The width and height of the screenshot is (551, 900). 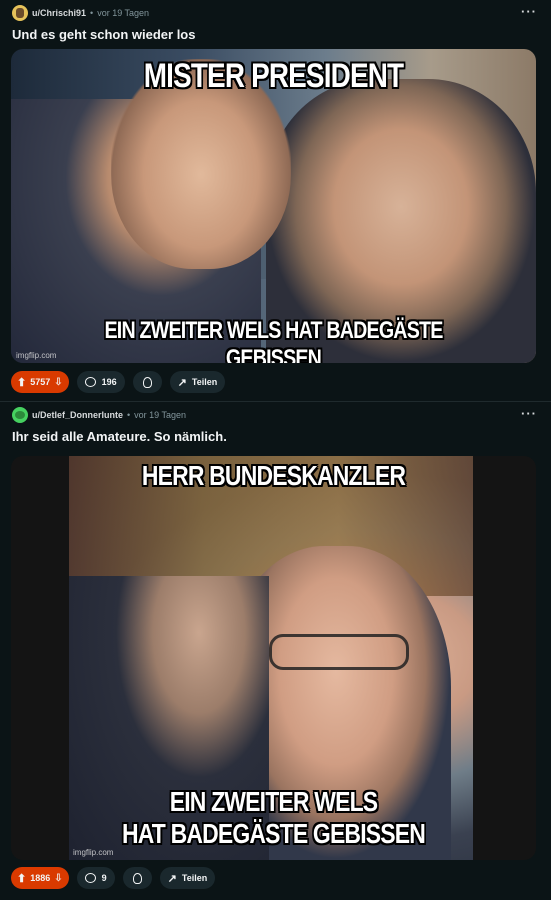 What do you see at coordinates (273, 475) in the screenshot?
I see `meme-top-text: HERR BUNDESKANZLER` at bounding box center [273, 475].